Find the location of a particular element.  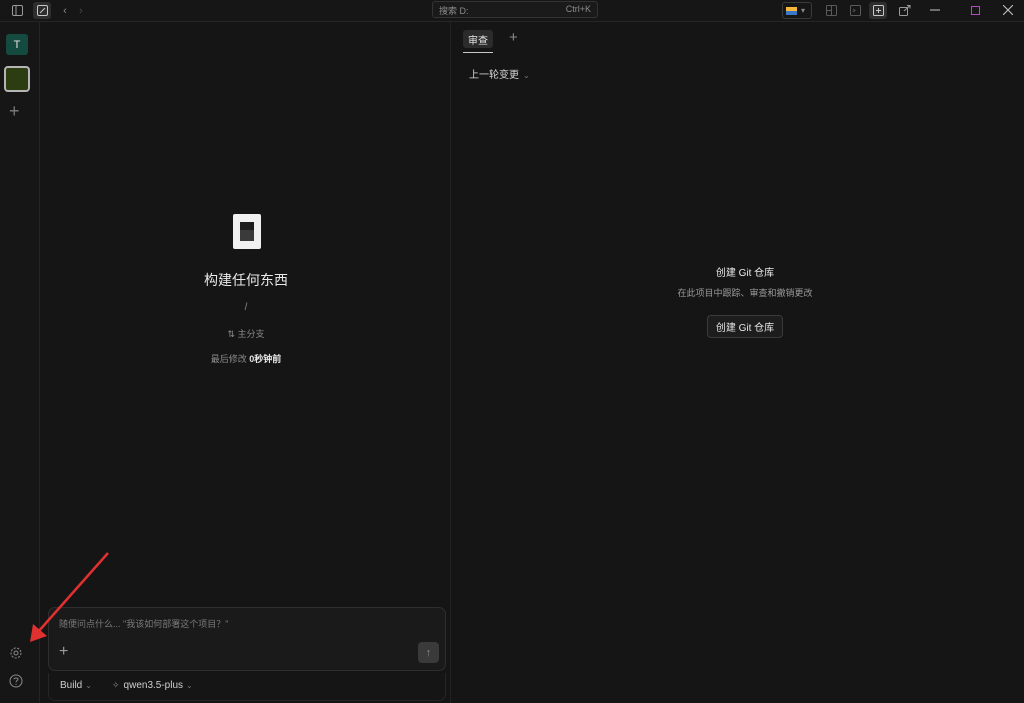

workspace-rail: T + is located at coordinates (20, 362).